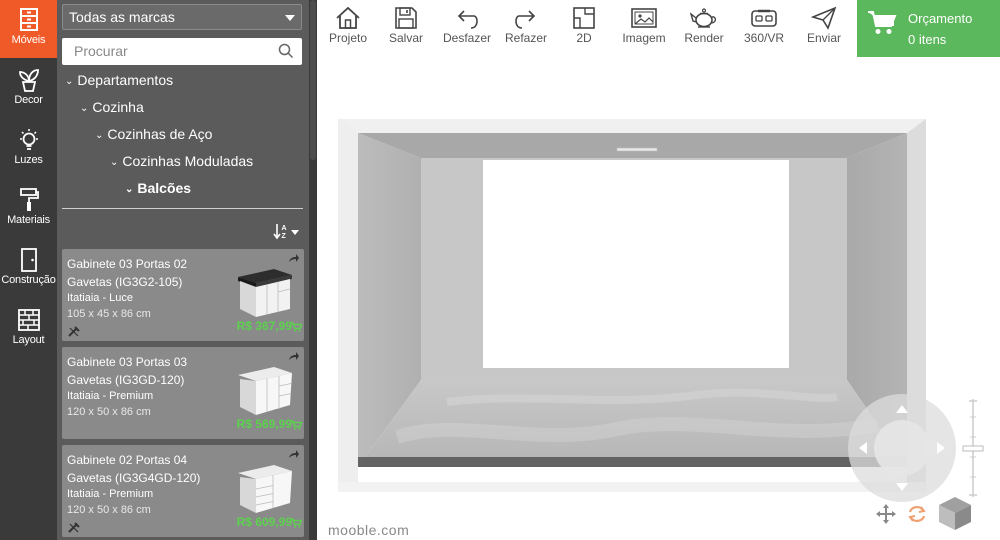 The width and height of the screenshot is (1000, 540). Describe the element at coordinates (28, 280) in the screenshot. I see `sidebar-item-label: Construção` at that location.